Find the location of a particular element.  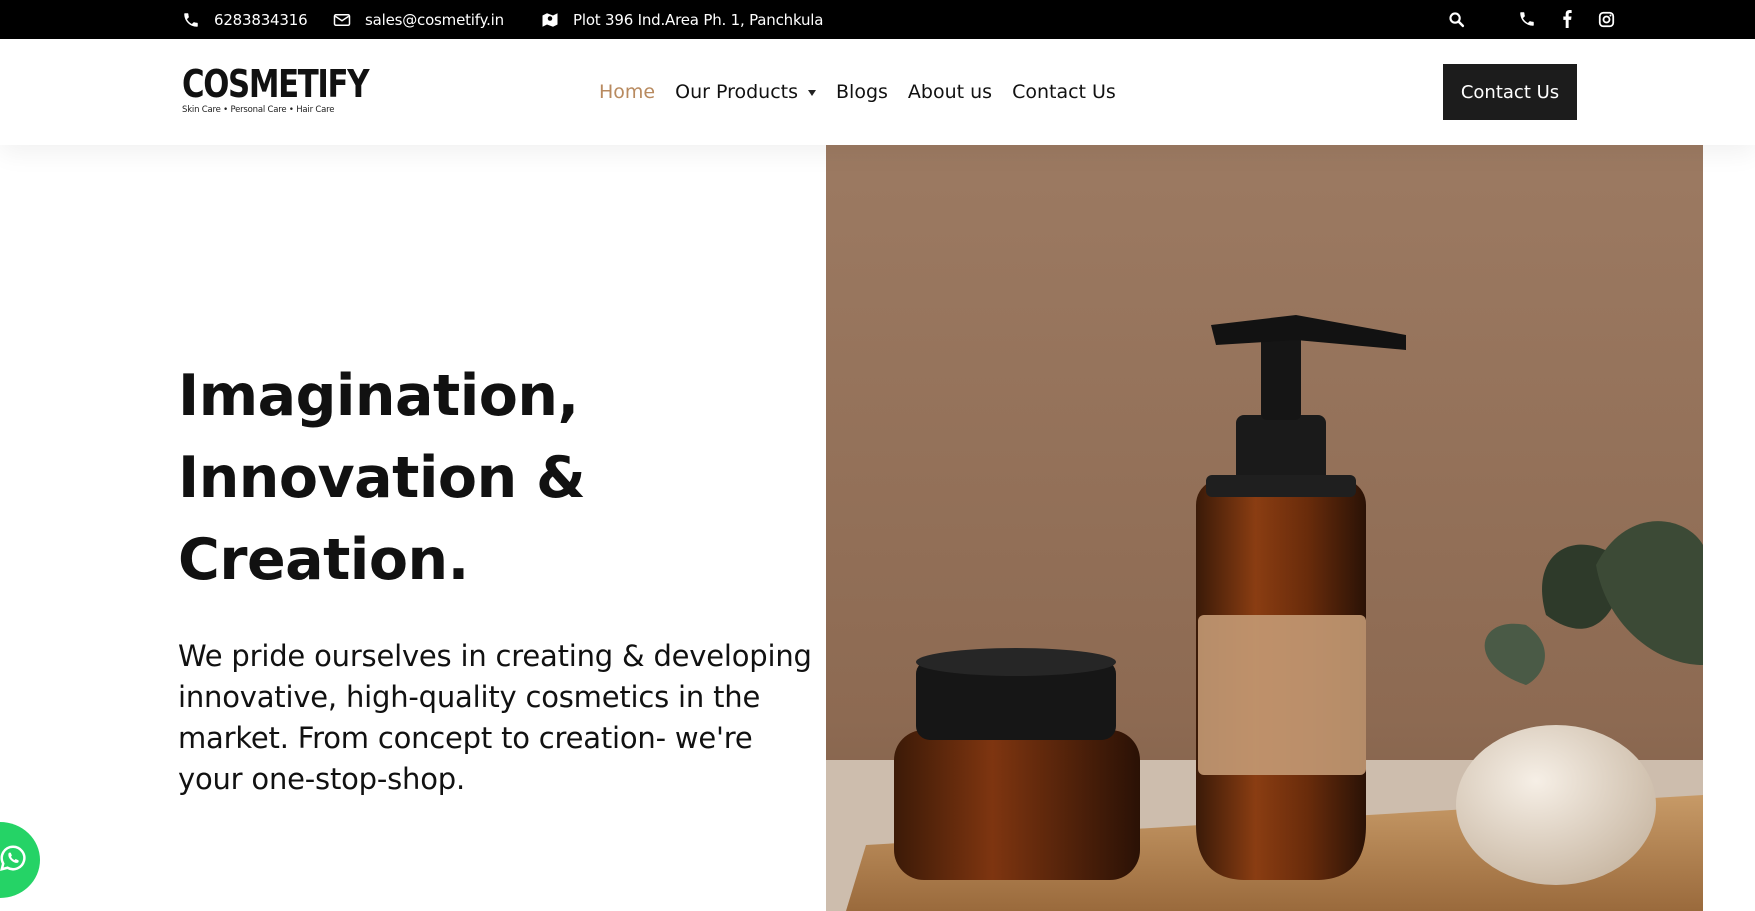

search-icon is located at coordinates (1456, 19).